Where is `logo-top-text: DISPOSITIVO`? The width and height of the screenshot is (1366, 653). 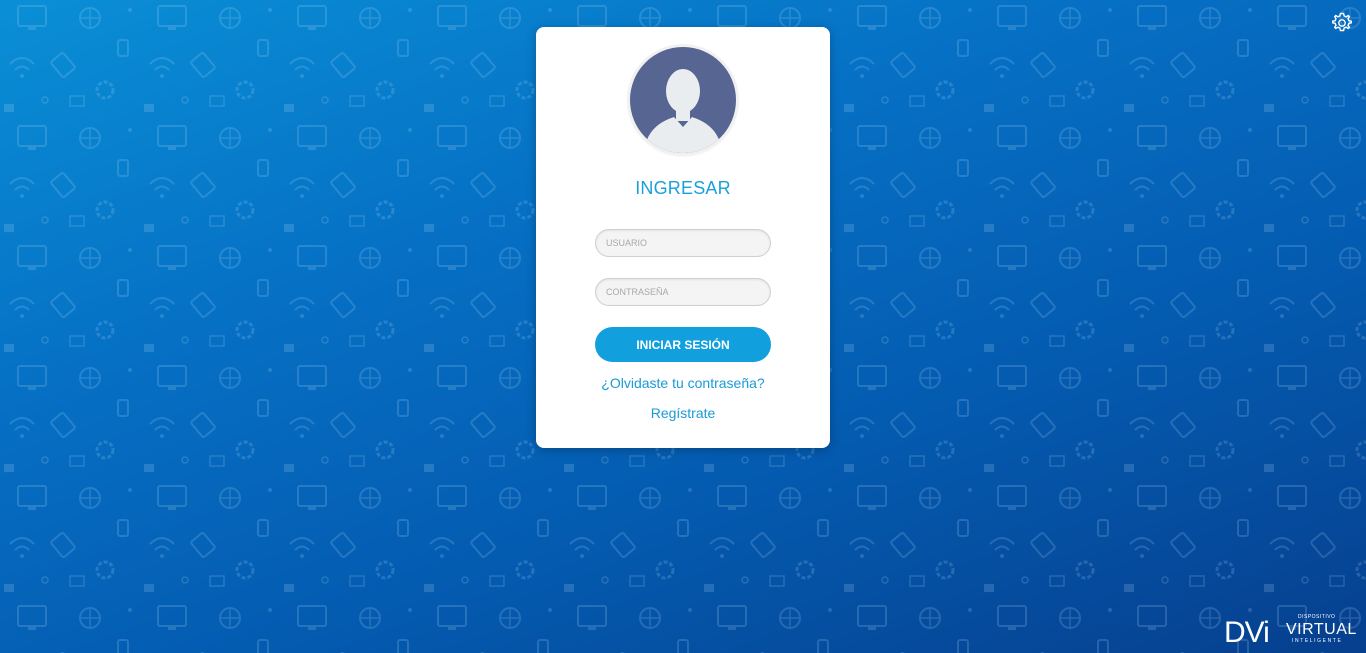
logo-top-text: DISPOSITIVO is located at coordinates (1316, 617).